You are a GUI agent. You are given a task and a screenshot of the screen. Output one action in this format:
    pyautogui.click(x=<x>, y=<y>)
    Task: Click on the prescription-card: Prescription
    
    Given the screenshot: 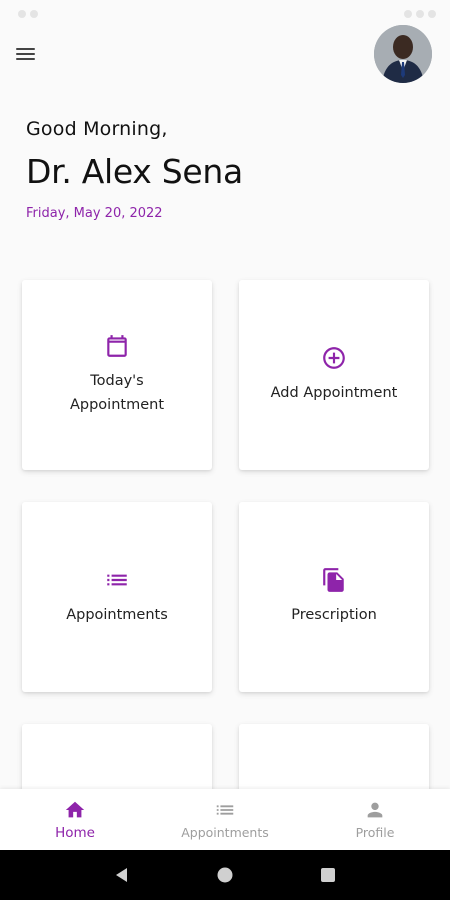 What is the action you would take?
    pyautogui.click(x=334, y=597)
    